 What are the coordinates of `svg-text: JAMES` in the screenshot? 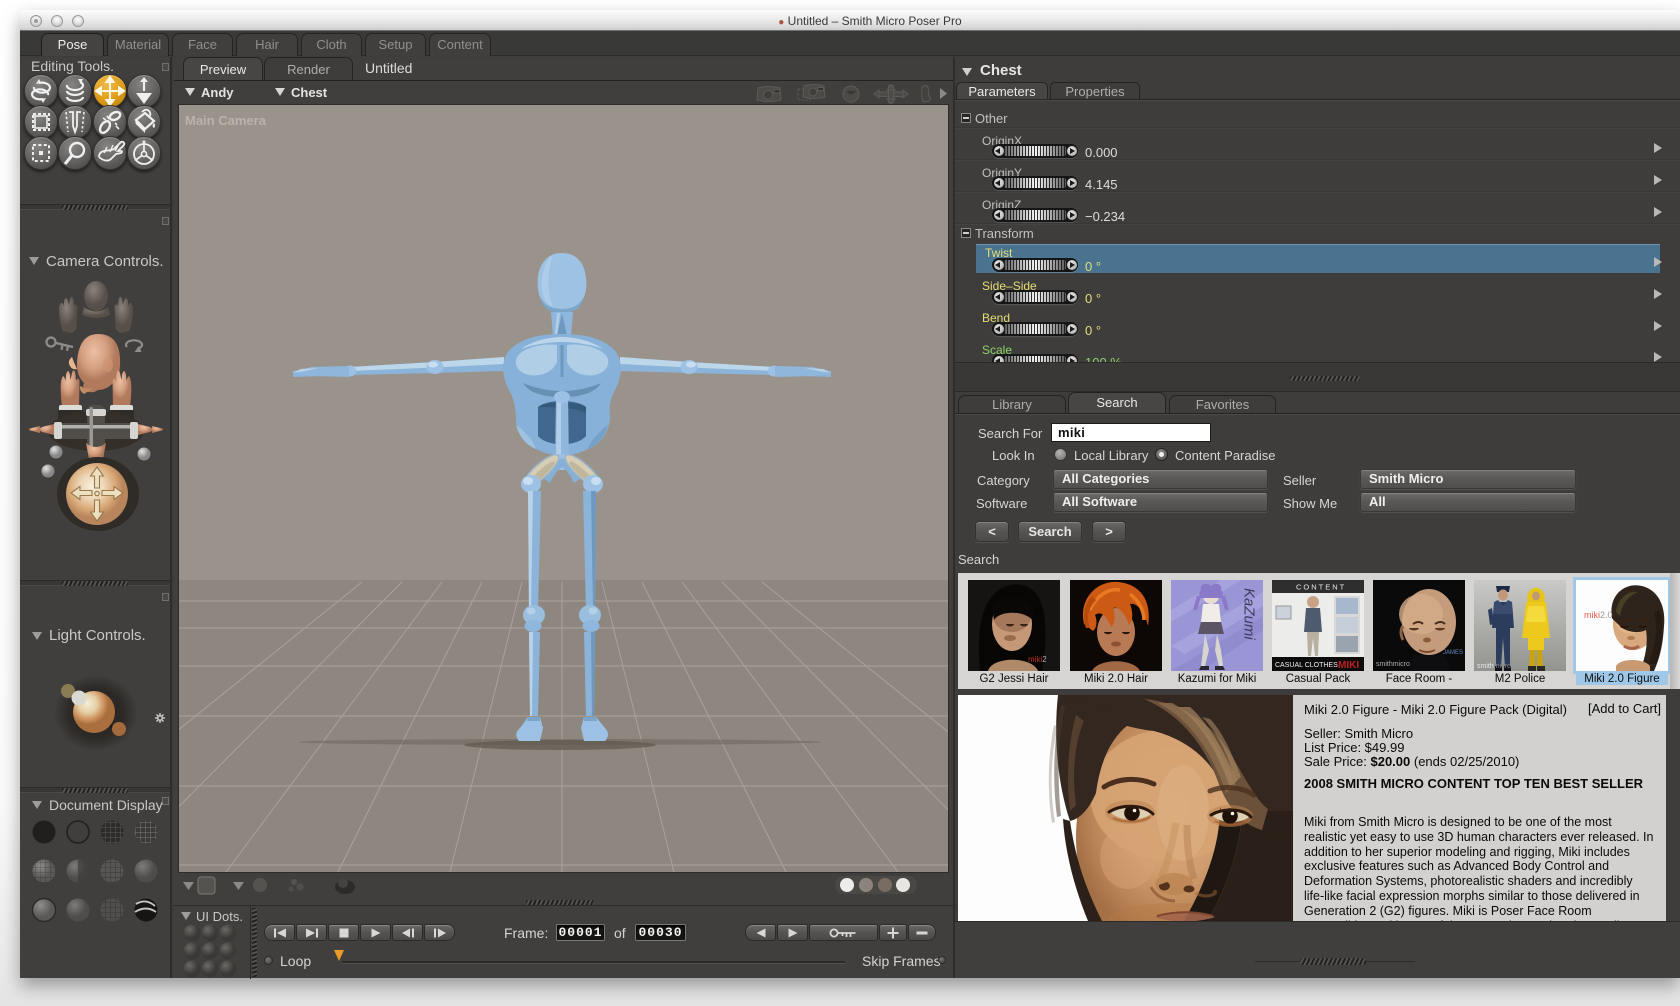 It's located at (1453, 653).